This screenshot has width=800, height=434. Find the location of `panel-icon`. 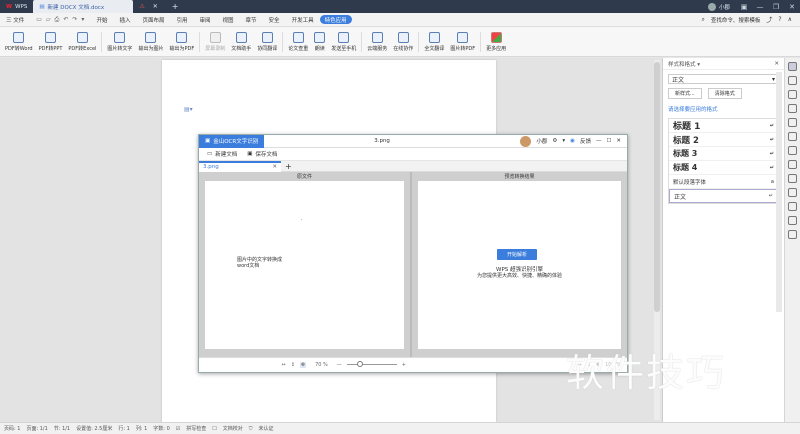

panel-icon is located at coordinates (792, 178).